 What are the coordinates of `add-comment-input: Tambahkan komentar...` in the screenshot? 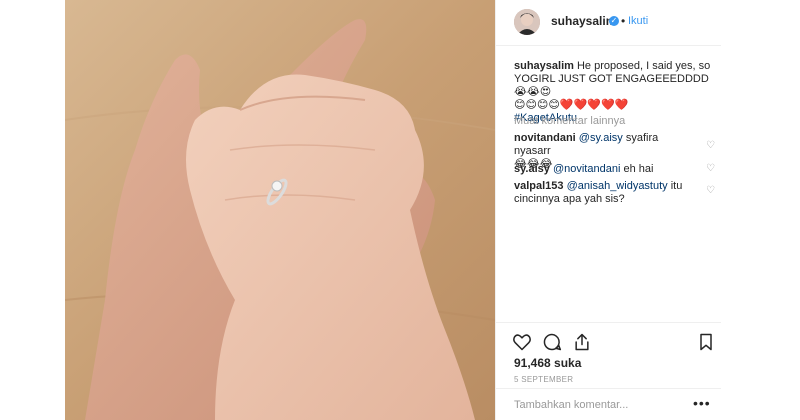 It's located at (571, 405).